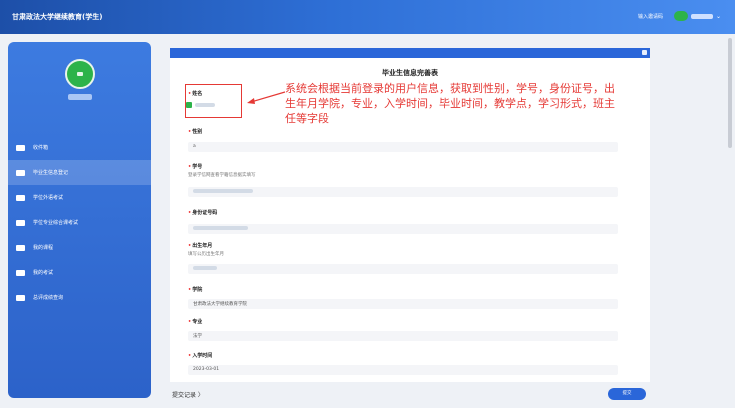  What do you see at coordinates (197, 132) in the screenshot?
I see `field-label: 性别` at bounding box center [197, 132].